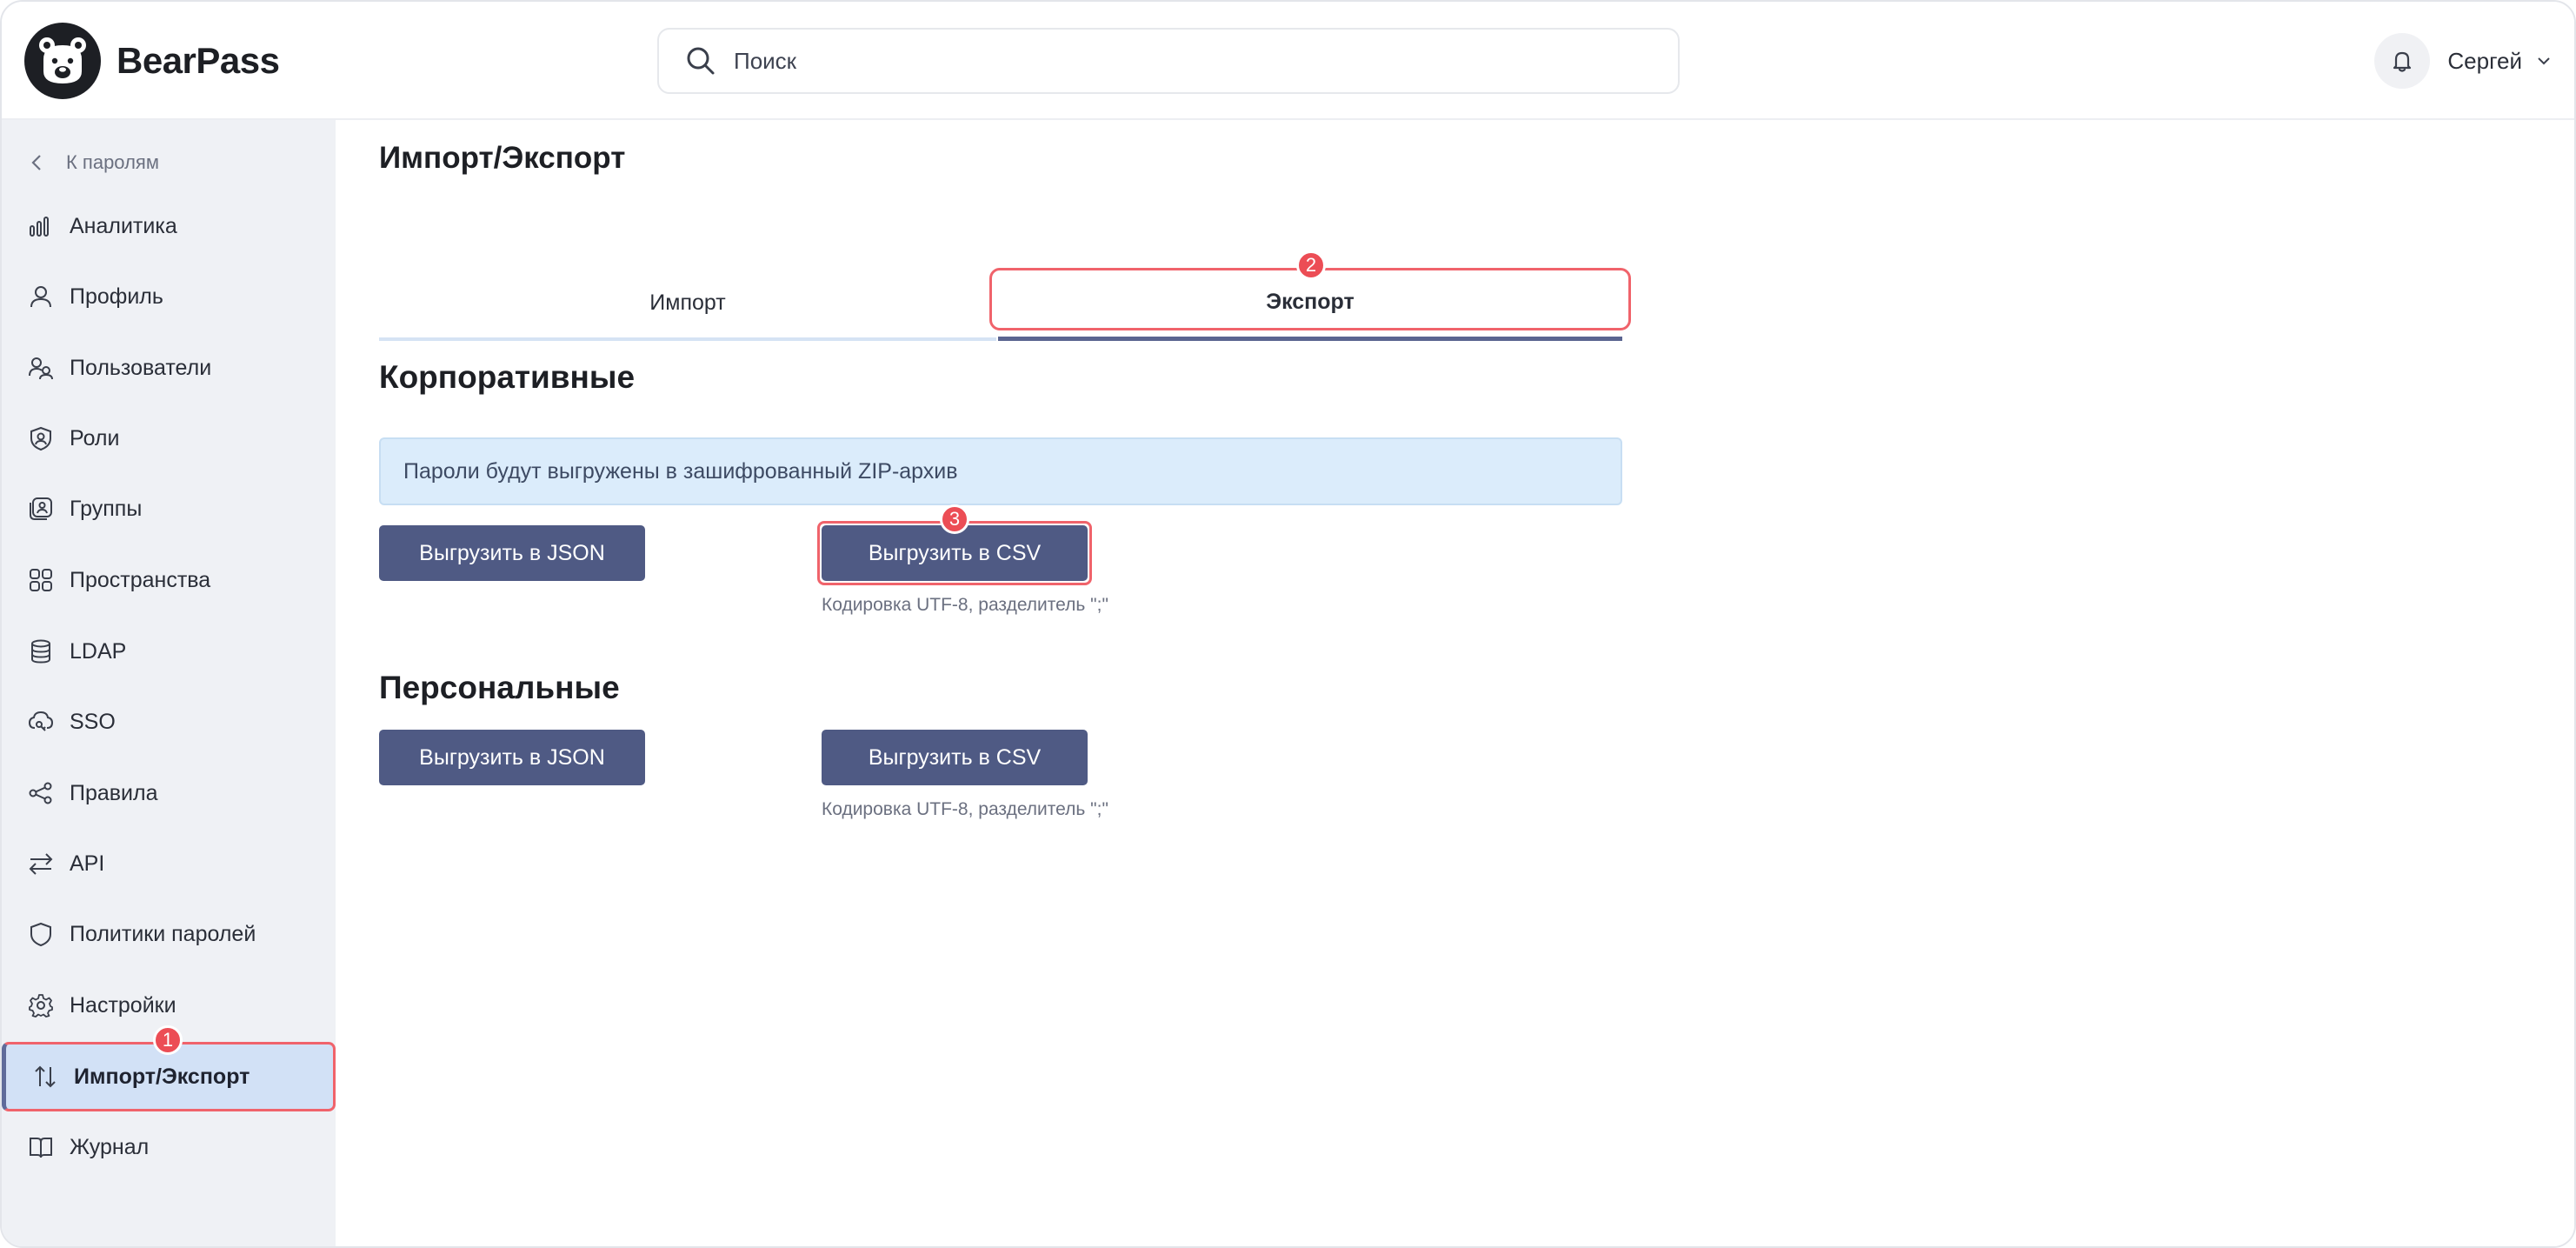 The height and width of the screenshot is (1248, 2576). I want to click on users-icon, so click(41, 368).